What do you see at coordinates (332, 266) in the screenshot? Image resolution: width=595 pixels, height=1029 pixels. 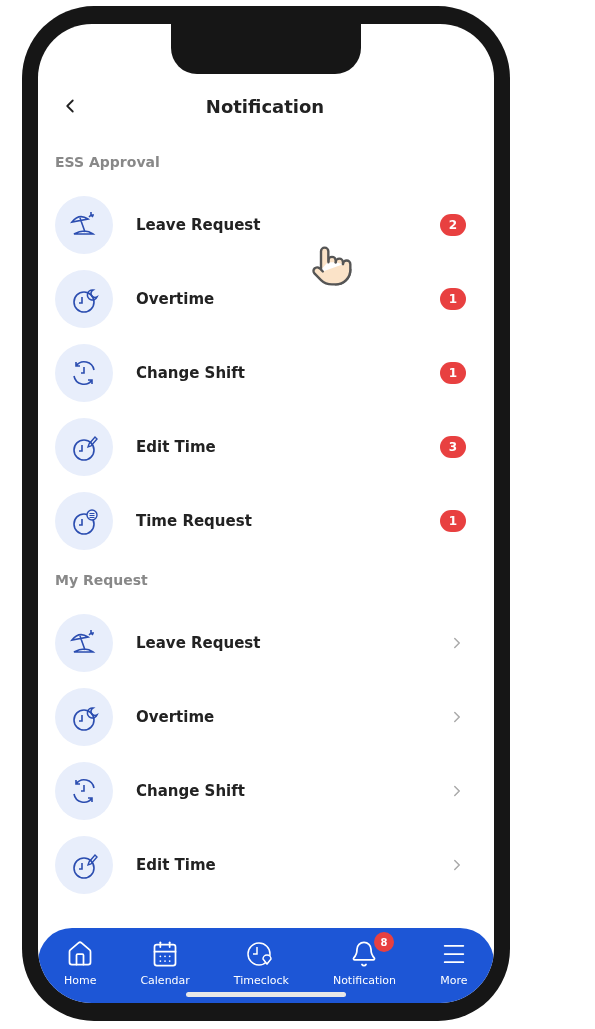 I see `hand-pointer-icon` at bounding box center [332, 266].